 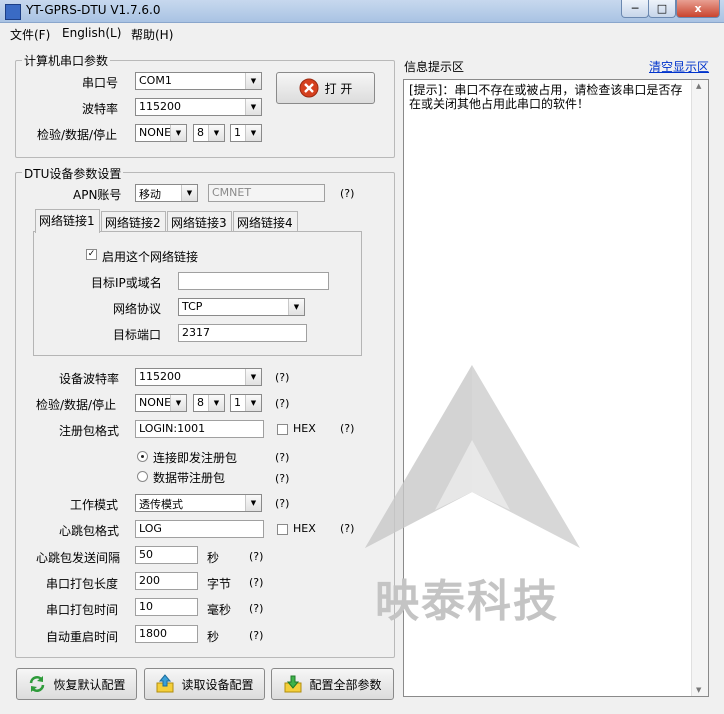 I want to click on restore-defaults-label: 恢复默认配置, so click(x=89, y=684).